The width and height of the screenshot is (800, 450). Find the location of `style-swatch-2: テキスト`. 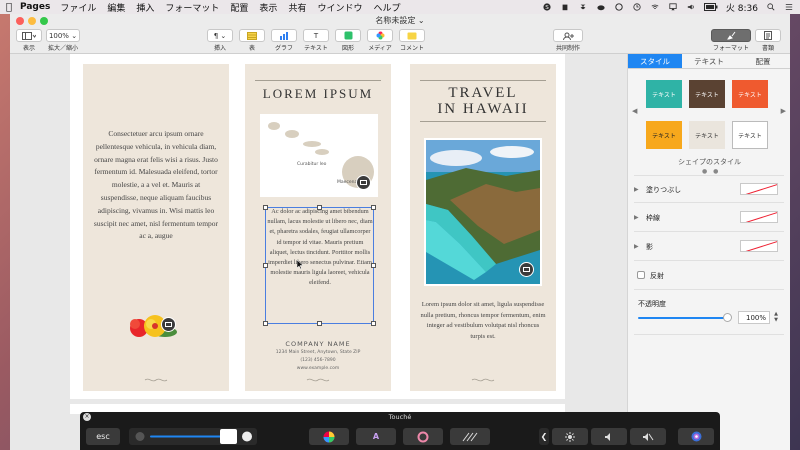

style-swatch-2: テキスト is located at coordinates (707, 94).